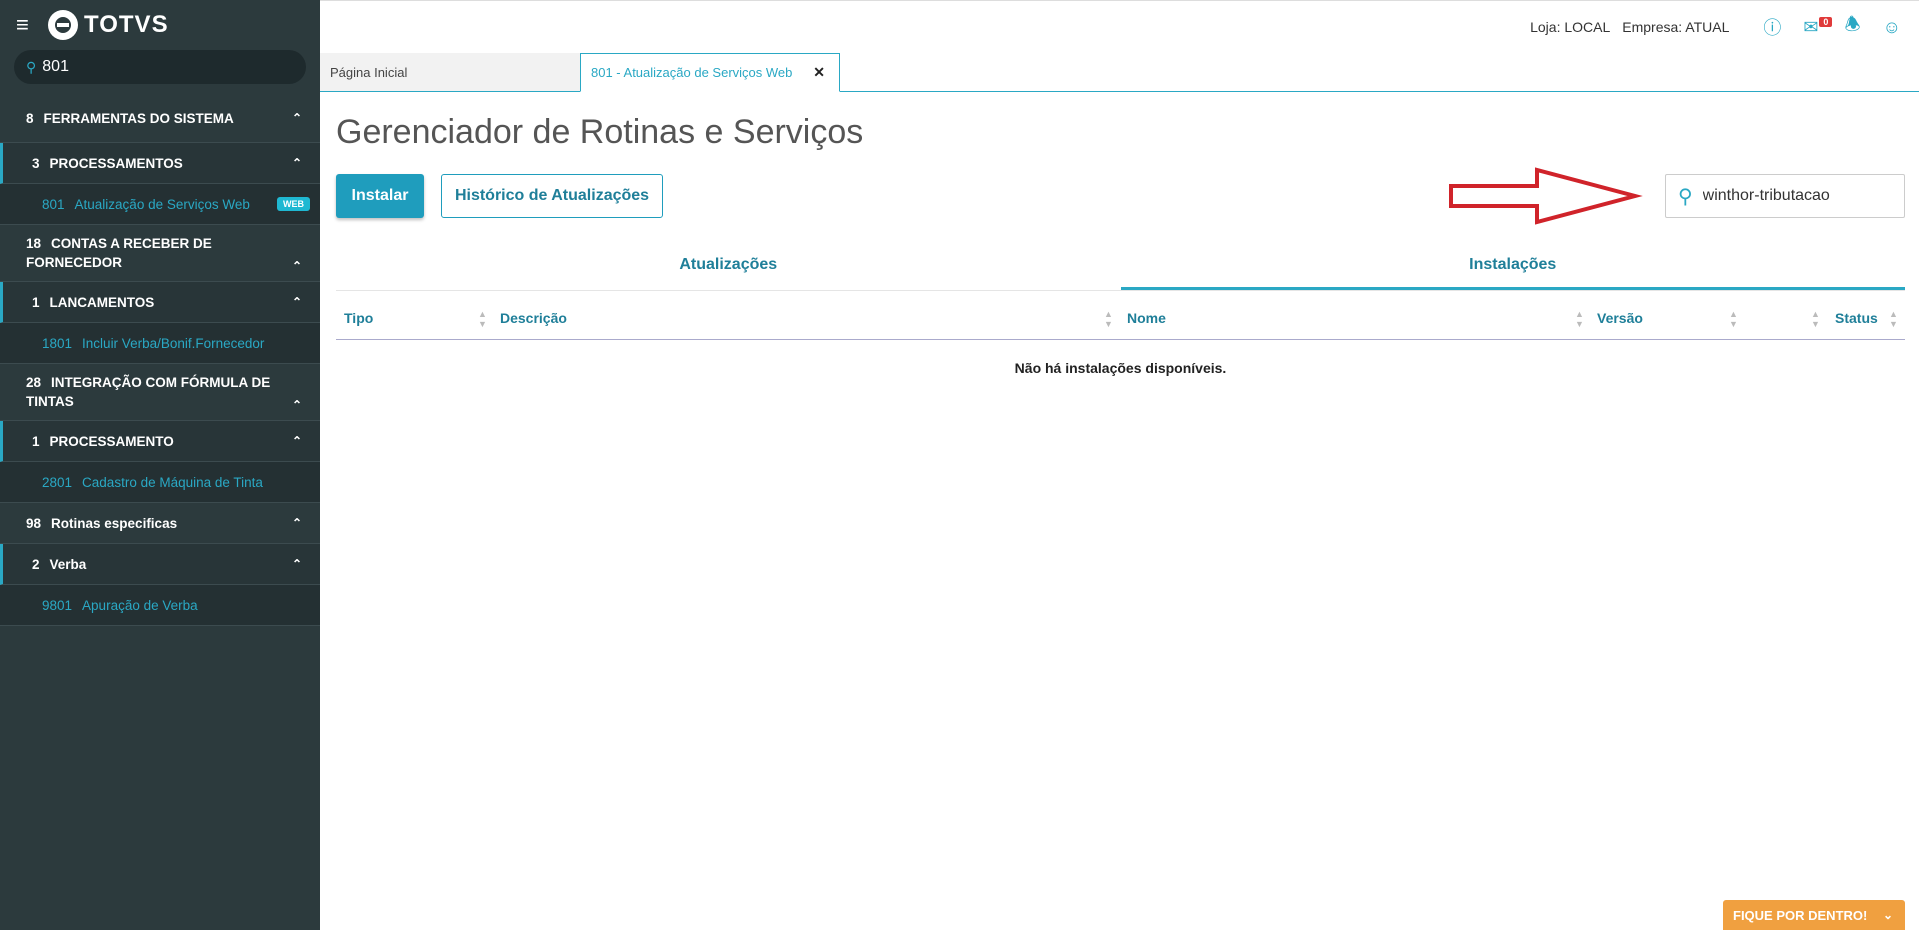 This screenshot has width=1919, height=930. What do you see at coordinates (533, 315) in the screenshot?
I see `column-header-descricao: Descrição` at bounding box center [533, 315].